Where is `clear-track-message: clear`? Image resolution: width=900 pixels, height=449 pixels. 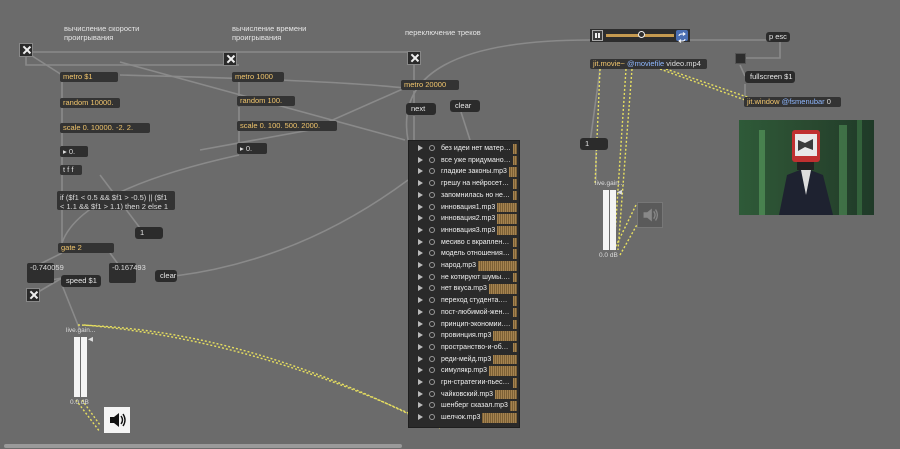 clear-track-message: clear is located at coordinates (465, 106).